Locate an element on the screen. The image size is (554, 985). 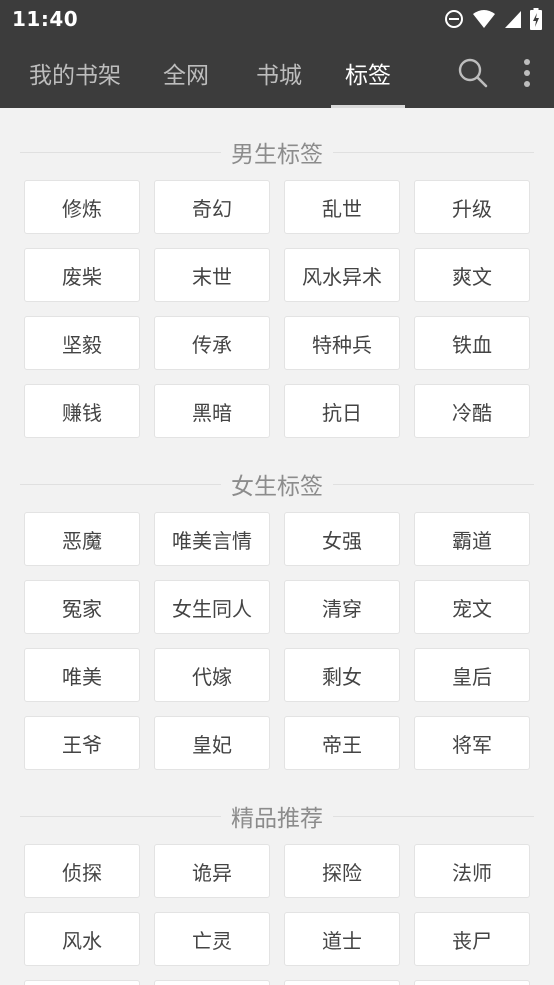
section-title: 男生标签 is located at coordinates (277, 152).